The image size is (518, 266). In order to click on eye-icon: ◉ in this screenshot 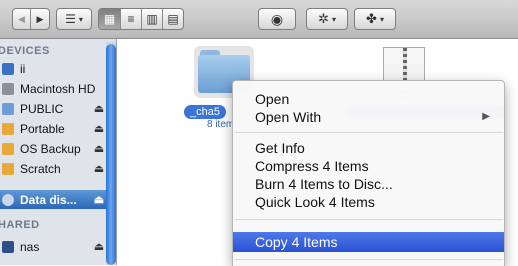, I will do `click(277, 18)`.